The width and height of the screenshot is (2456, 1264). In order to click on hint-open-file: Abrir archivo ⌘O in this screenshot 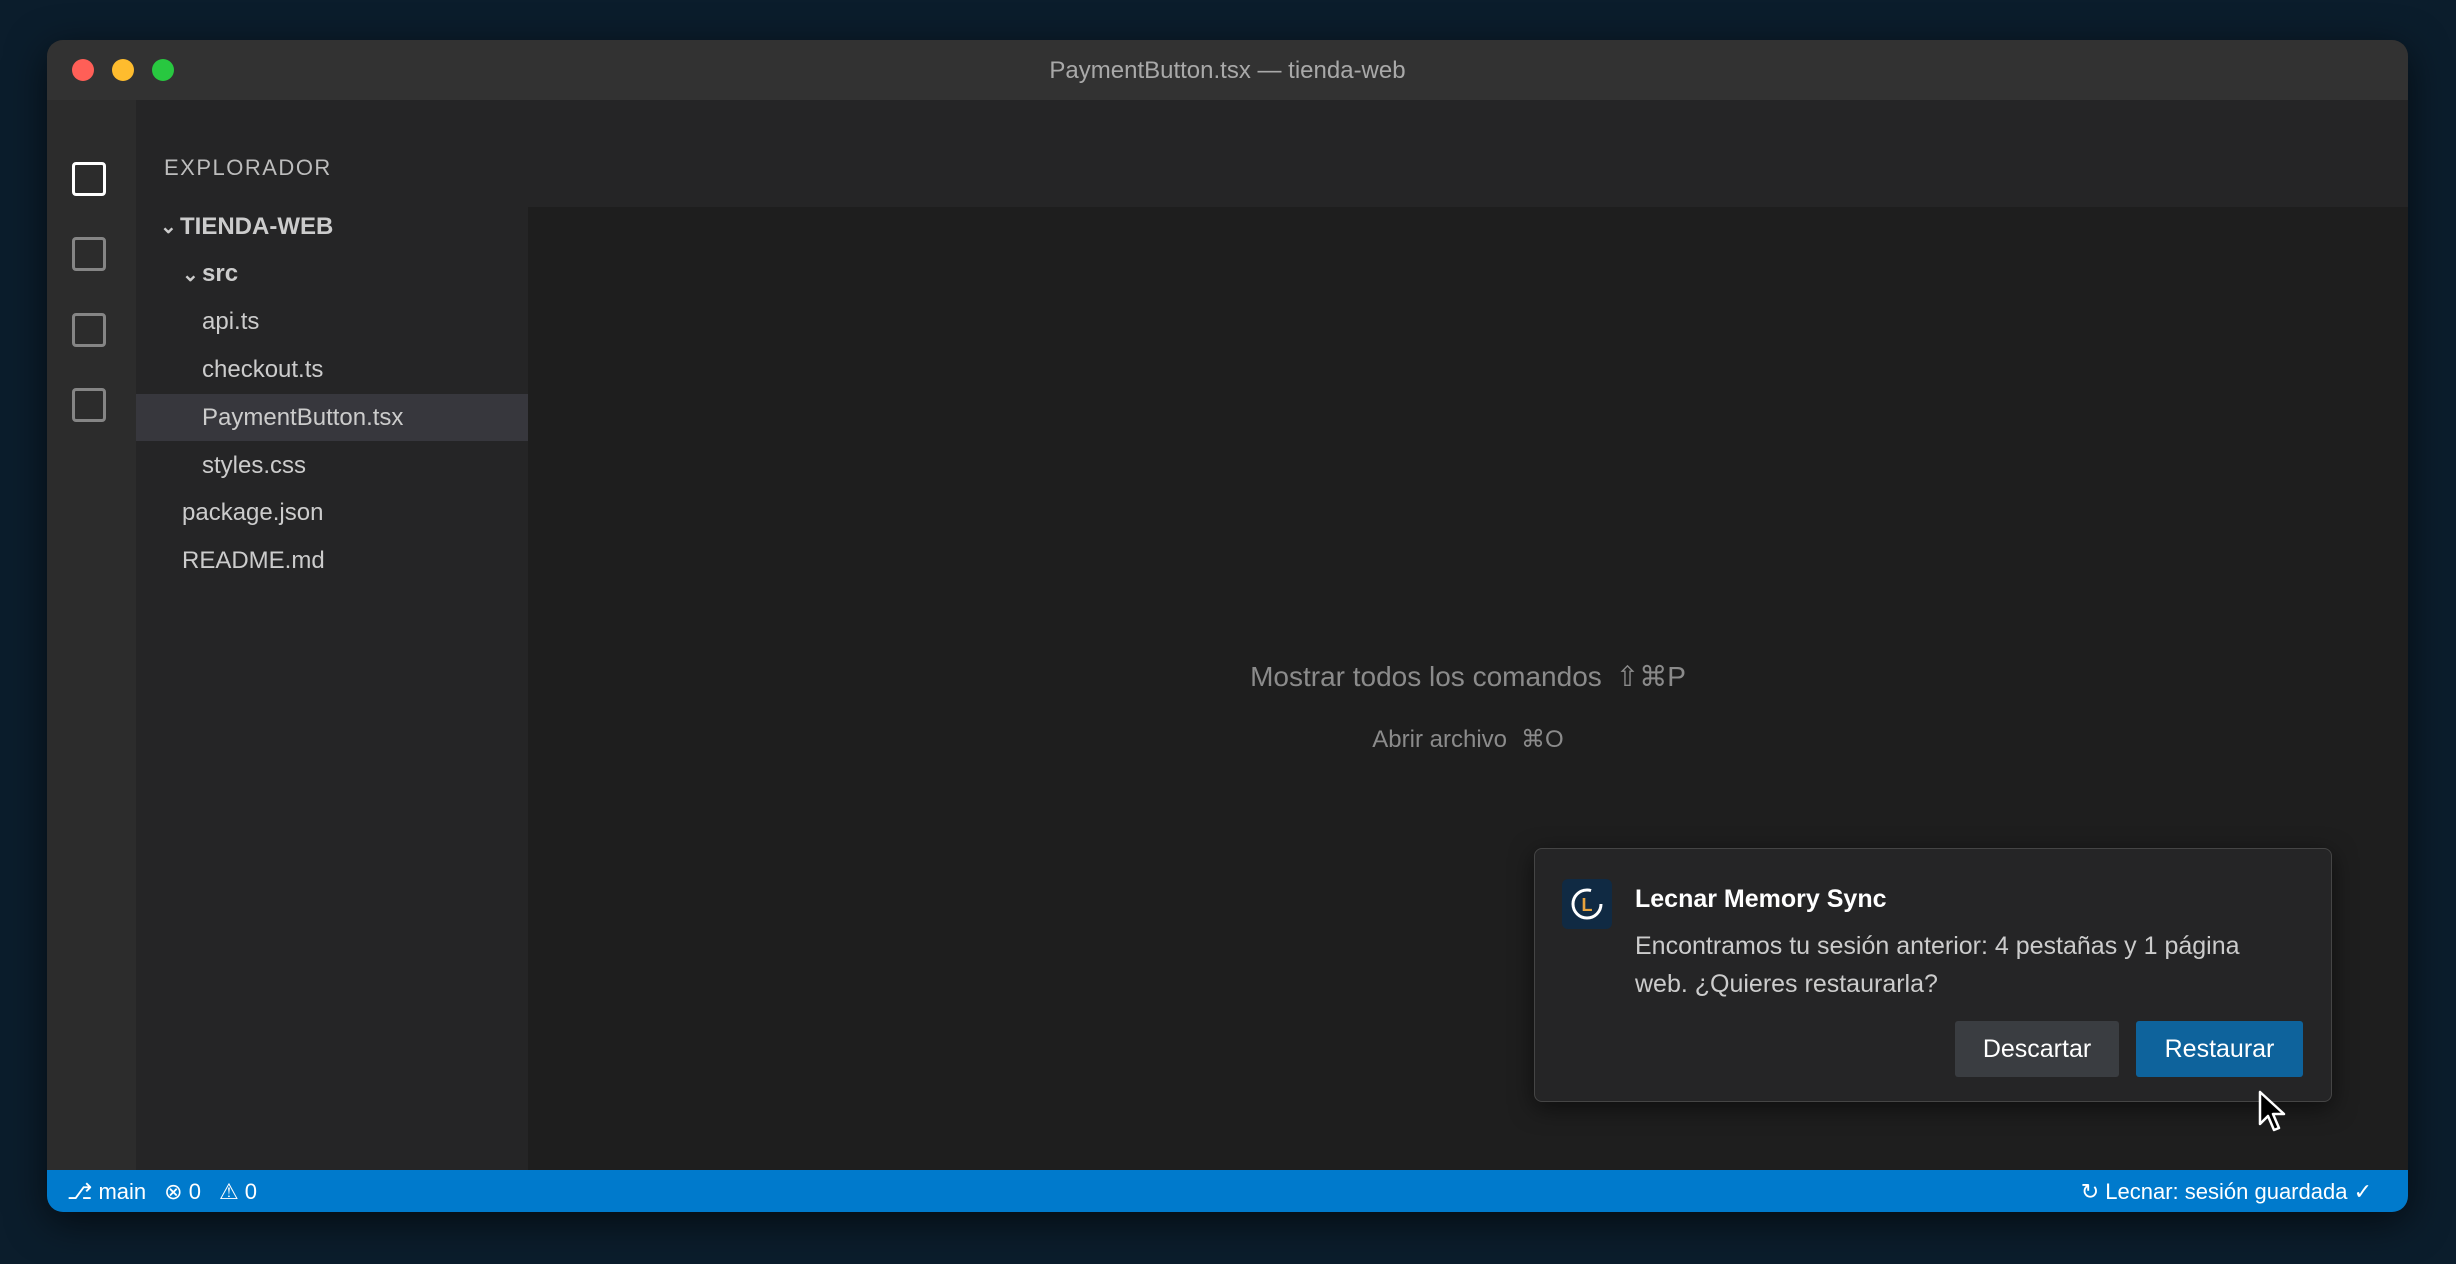, I will do `click(1468, 739)`.